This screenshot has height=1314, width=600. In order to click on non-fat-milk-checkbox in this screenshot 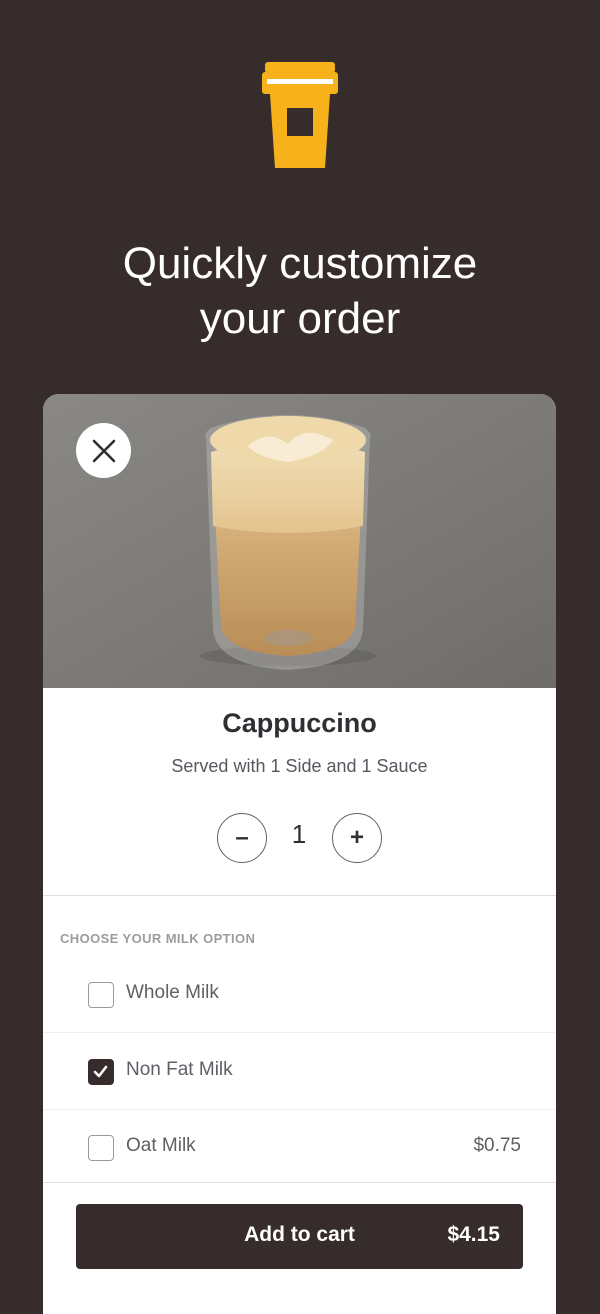, I will do `click(101, 1072)`.